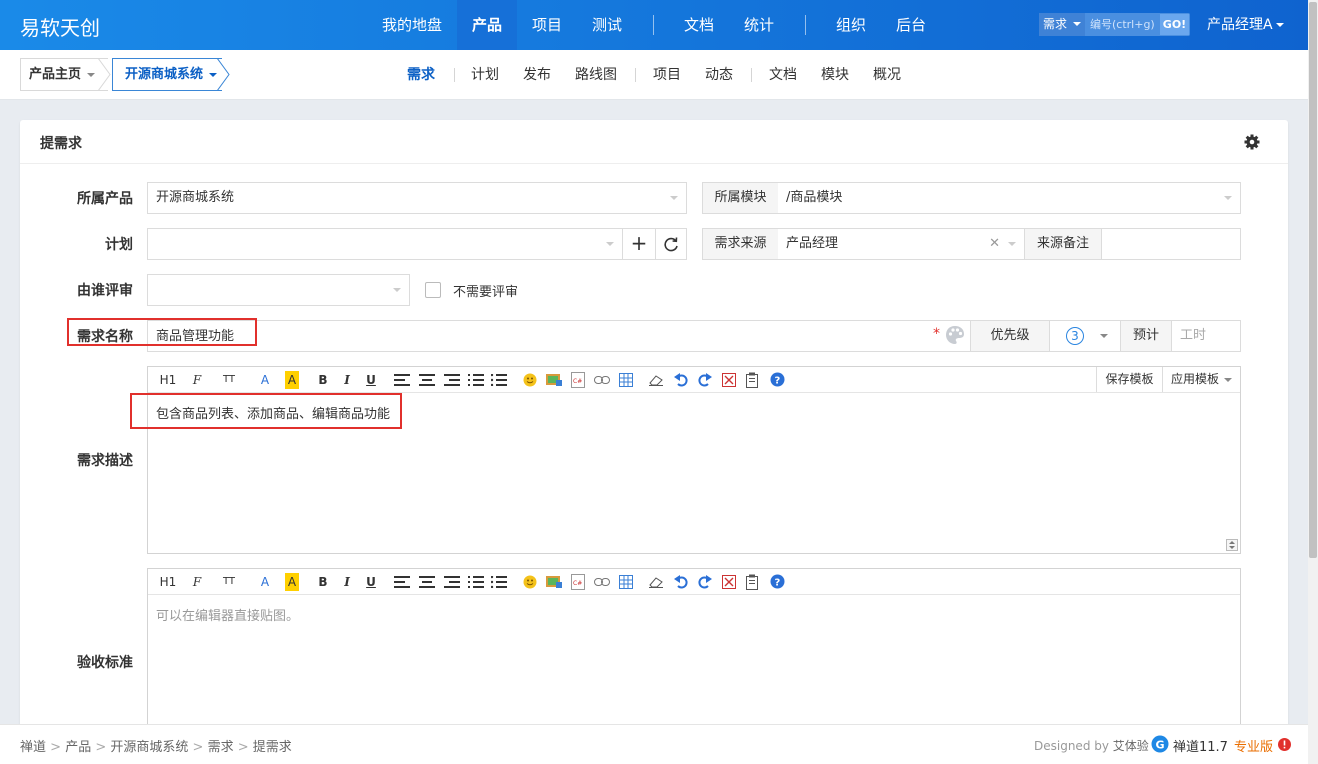 The height and width of the screenshot is (764, 1318). Describe the element at coordinates (671, 244) in the screenshot. I see `refresh-plan-button` at that location.